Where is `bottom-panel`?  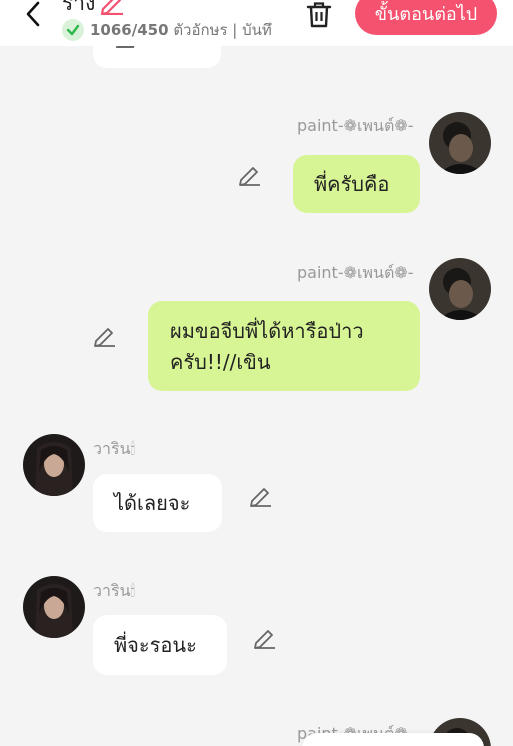 bottom-panel is located at coordinates (393, 739).